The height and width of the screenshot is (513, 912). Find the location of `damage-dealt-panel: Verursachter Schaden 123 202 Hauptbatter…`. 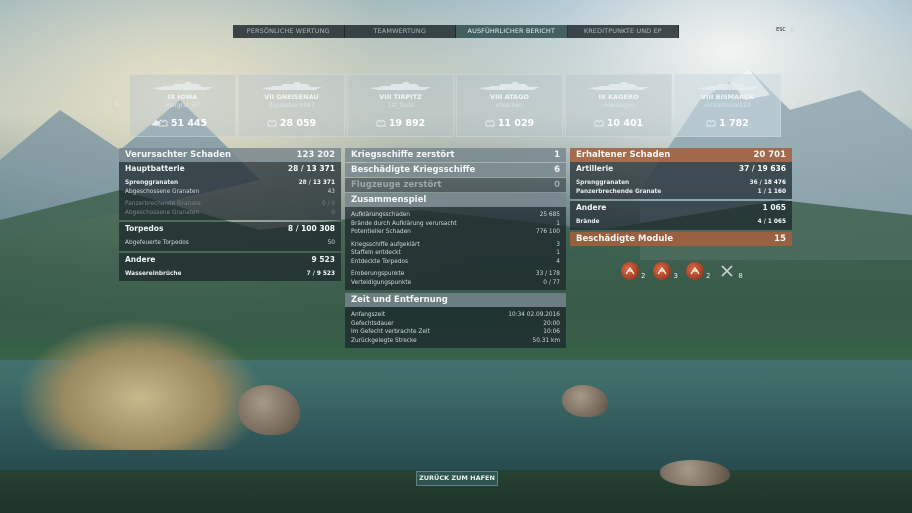

damage-dealt-panel: Verursachter Schaden 123 202 Hauptbatter… is located at coordinates (230, 214).